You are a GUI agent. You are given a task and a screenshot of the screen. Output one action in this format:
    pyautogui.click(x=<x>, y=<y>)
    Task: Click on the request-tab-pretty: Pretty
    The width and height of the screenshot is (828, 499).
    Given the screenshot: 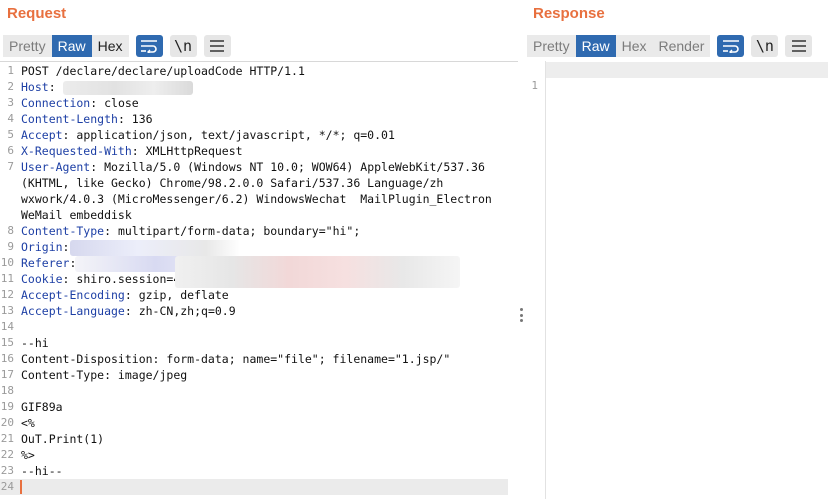 What is the action you would take?
    pyautogui.click(x=27, y=45)
    